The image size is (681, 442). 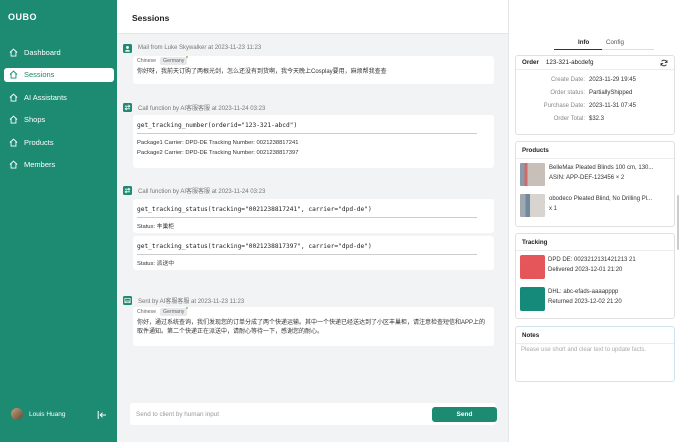 I want to click on tracking-status: Returned 2023-12-02 21:20, so click(x=585, y=301).